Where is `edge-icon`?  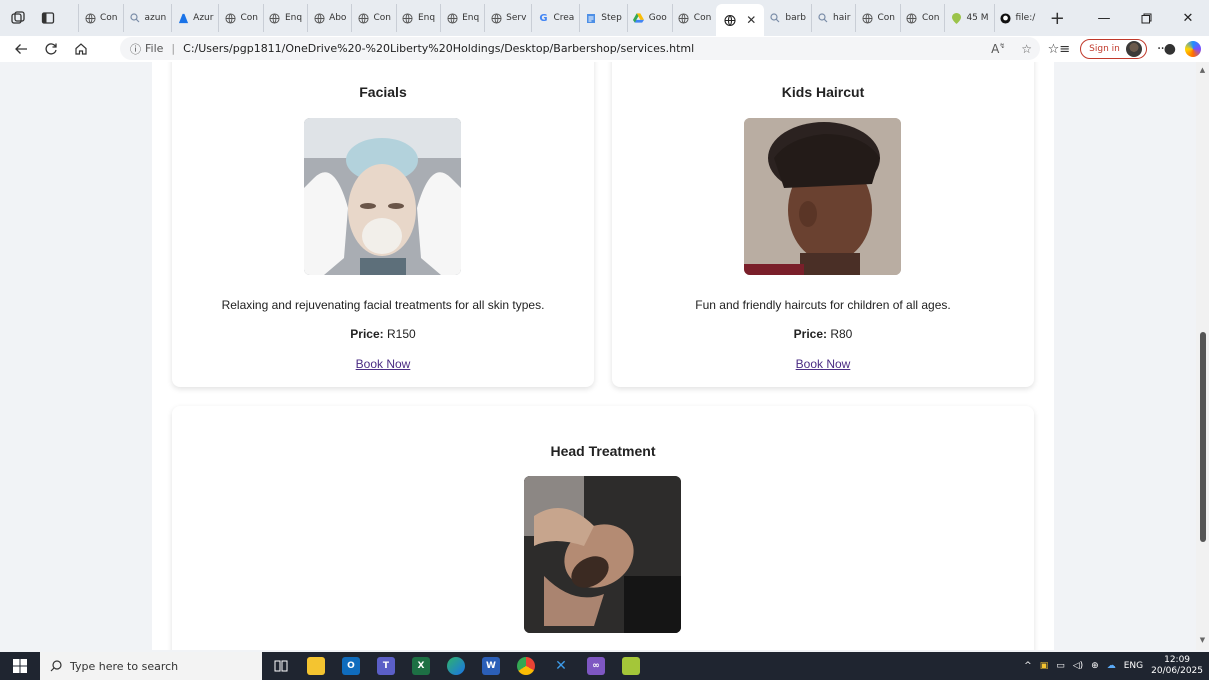 edge-icon is located at coordinates (456, 666).